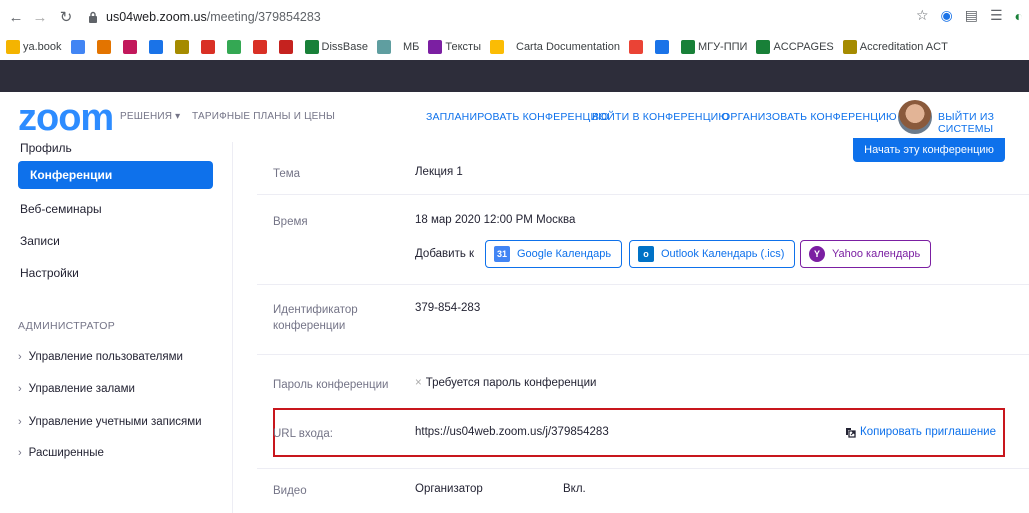 This screenshot has width=1029, height=513. What do you see at coordinates (903, 47) in the screenshot?
I see `bookmark-label: Accreditation ACT` at bounding box center [903, 47].